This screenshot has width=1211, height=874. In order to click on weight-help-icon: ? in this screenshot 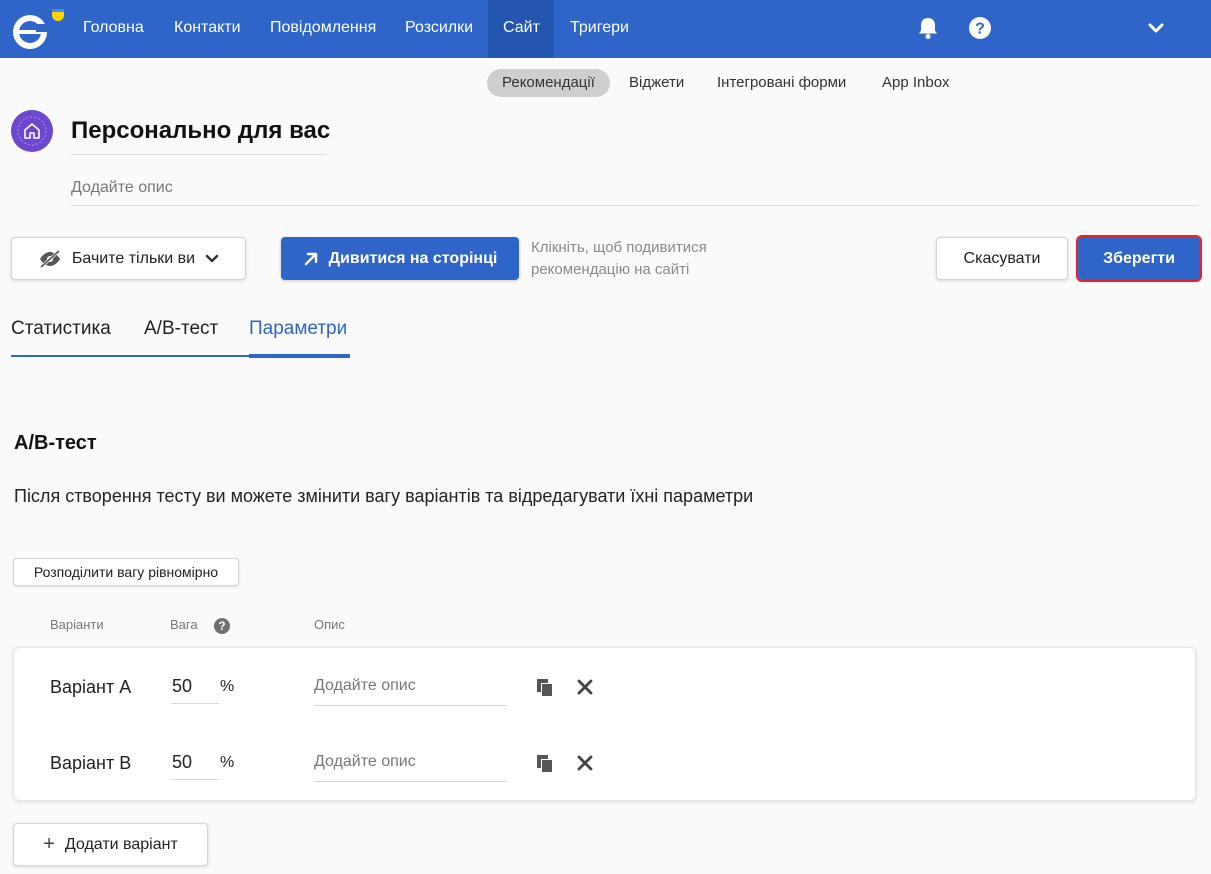, I will do `click(222, 626)`.